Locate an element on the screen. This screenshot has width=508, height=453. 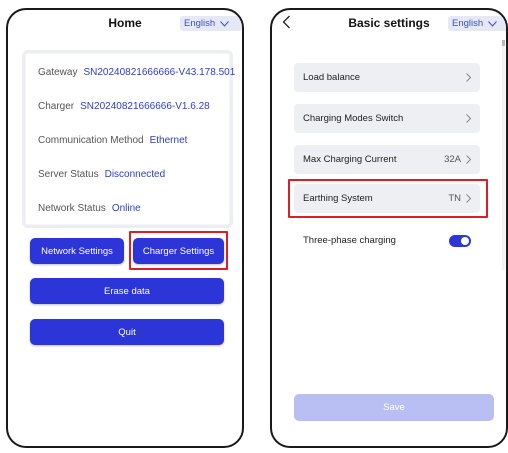
setting-label: Three-phase charging is located at coordinates (349, 240).